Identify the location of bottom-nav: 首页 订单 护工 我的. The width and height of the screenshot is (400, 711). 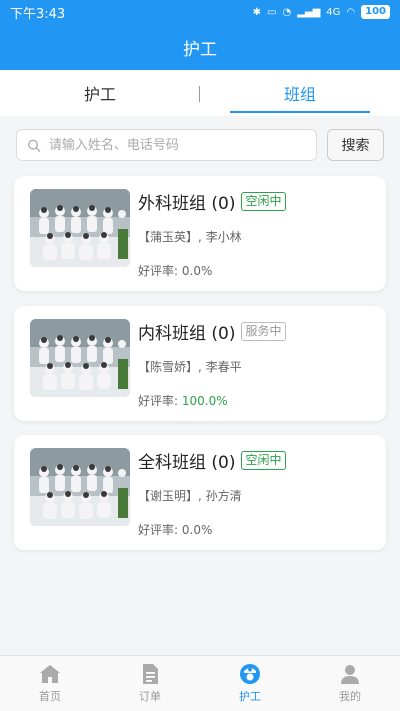
(200, 683).